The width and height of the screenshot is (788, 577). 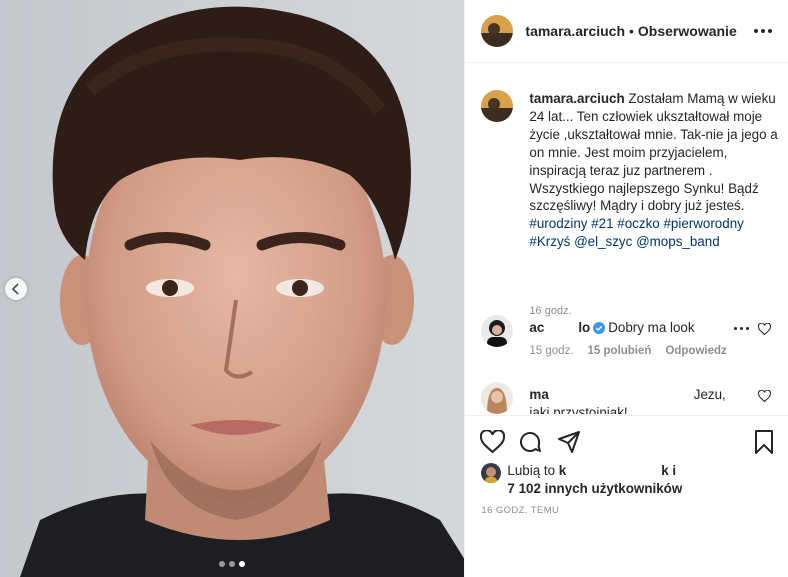 I want to click on liked-by-text: Lubią to kk i, so click(x=592, y=470).